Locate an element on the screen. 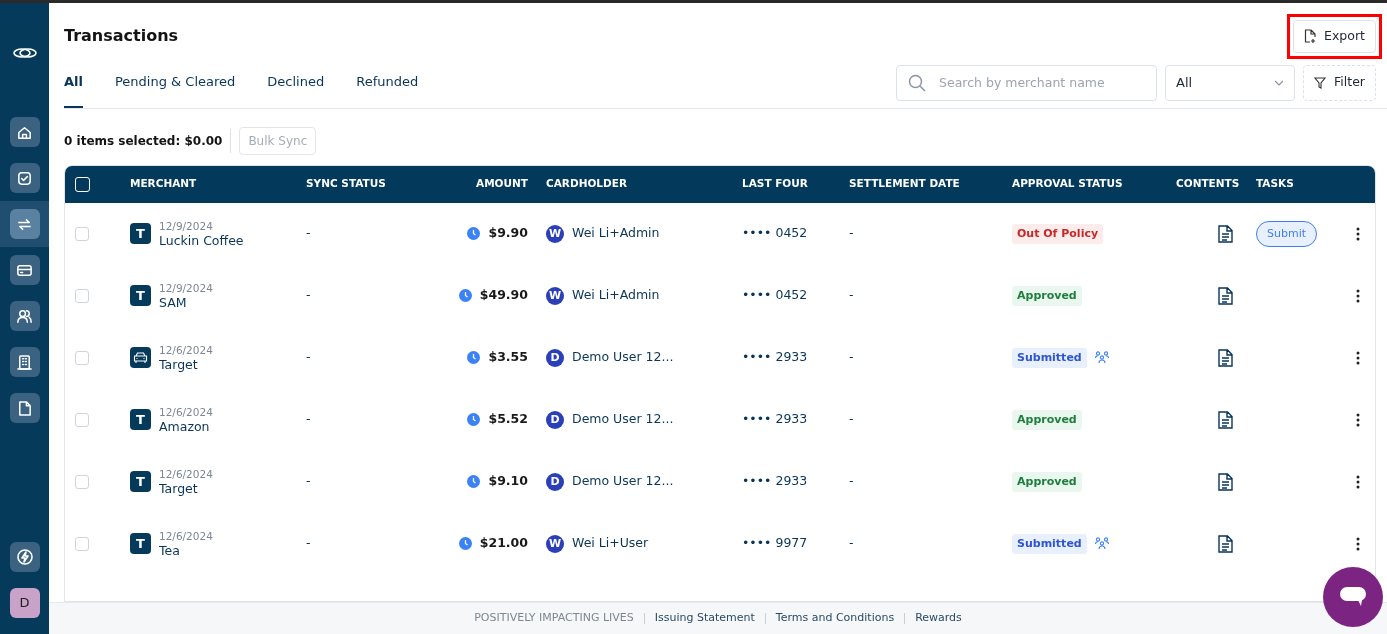 This screenshot has height=634, width=1387. cardholder-avatar: W is located at coordinates (555, 543).